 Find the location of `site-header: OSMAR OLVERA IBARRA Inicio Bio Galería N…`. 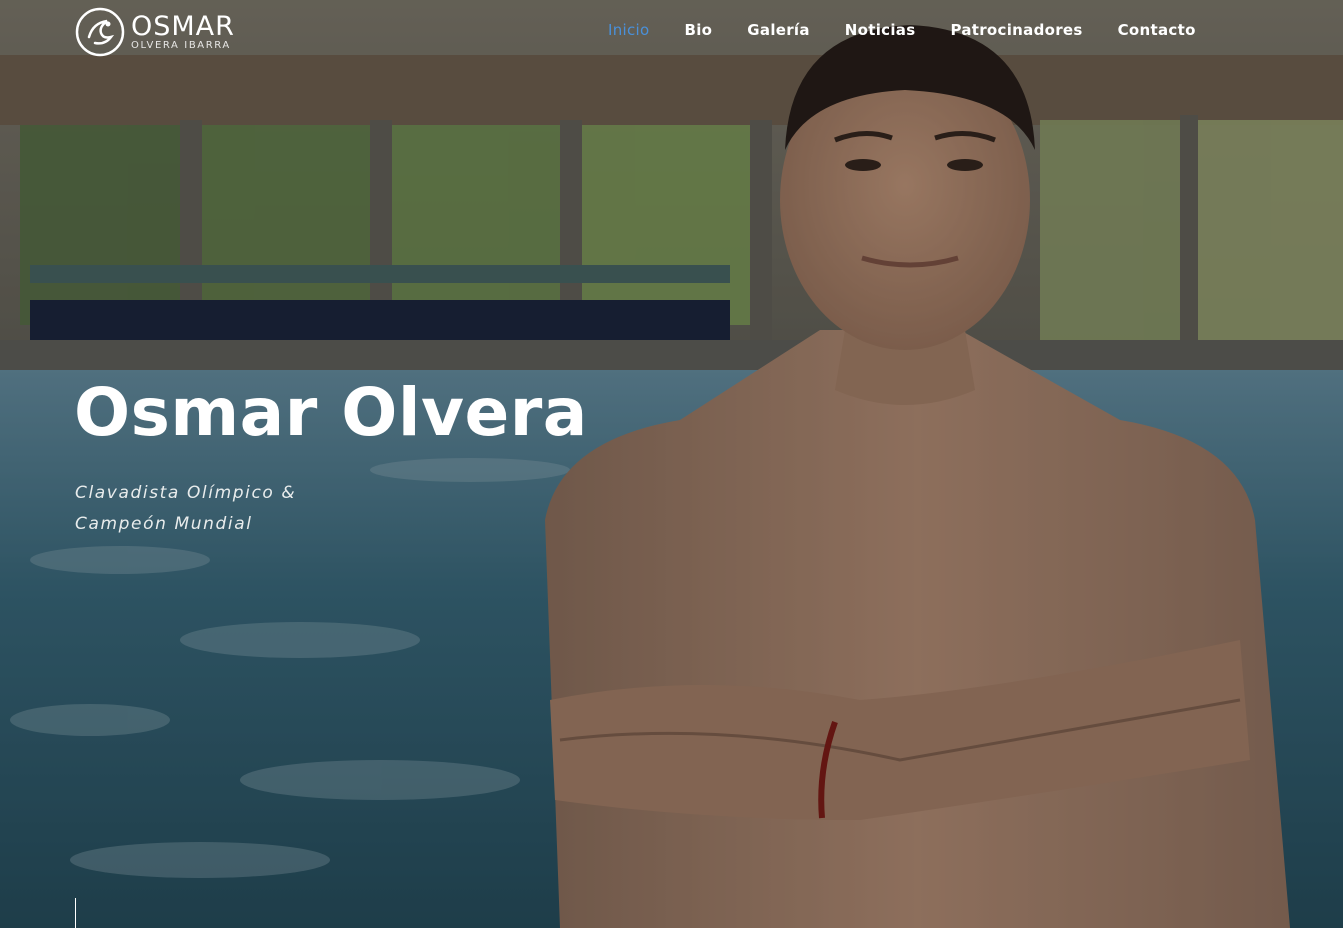

site-header: OSMAR OLVERA IBARRA Inicio Bio Galería N… is located at coordinates (671, 32).